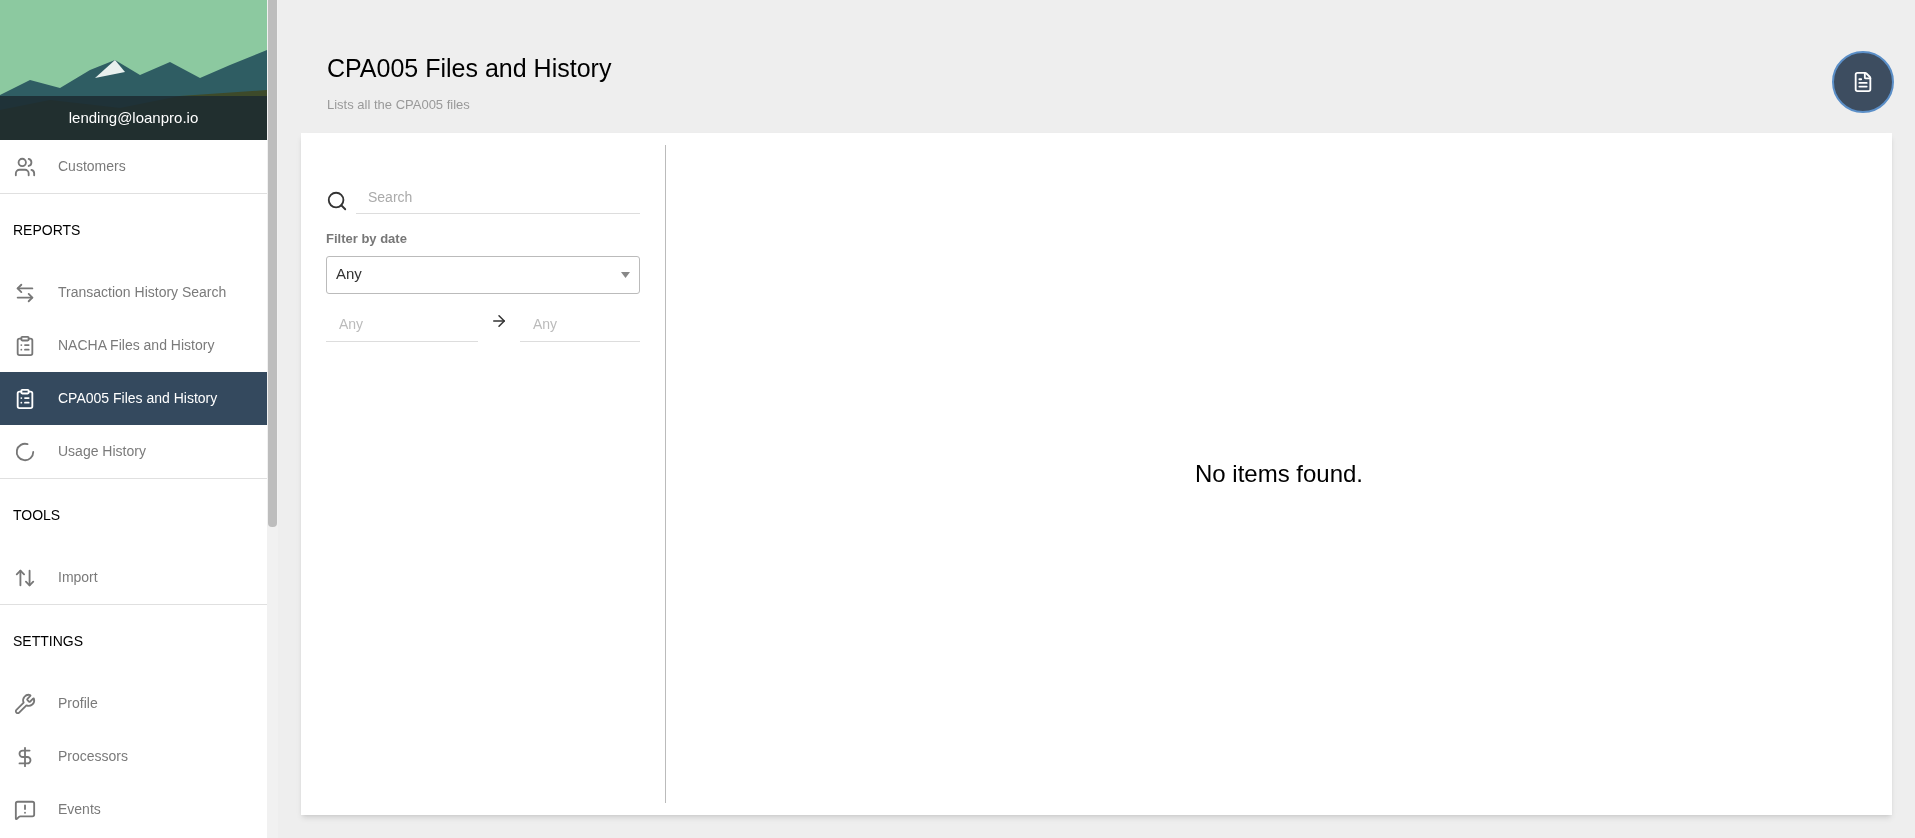 The width and height of the screenshot is (1915, 838). I want to click on nav-item: NACHA Files and History, so click(133, 345).